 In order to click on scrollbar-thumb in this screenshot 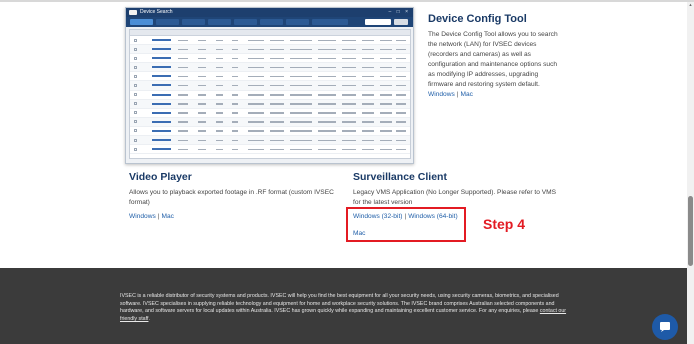, I will do `click(690, 231)`.